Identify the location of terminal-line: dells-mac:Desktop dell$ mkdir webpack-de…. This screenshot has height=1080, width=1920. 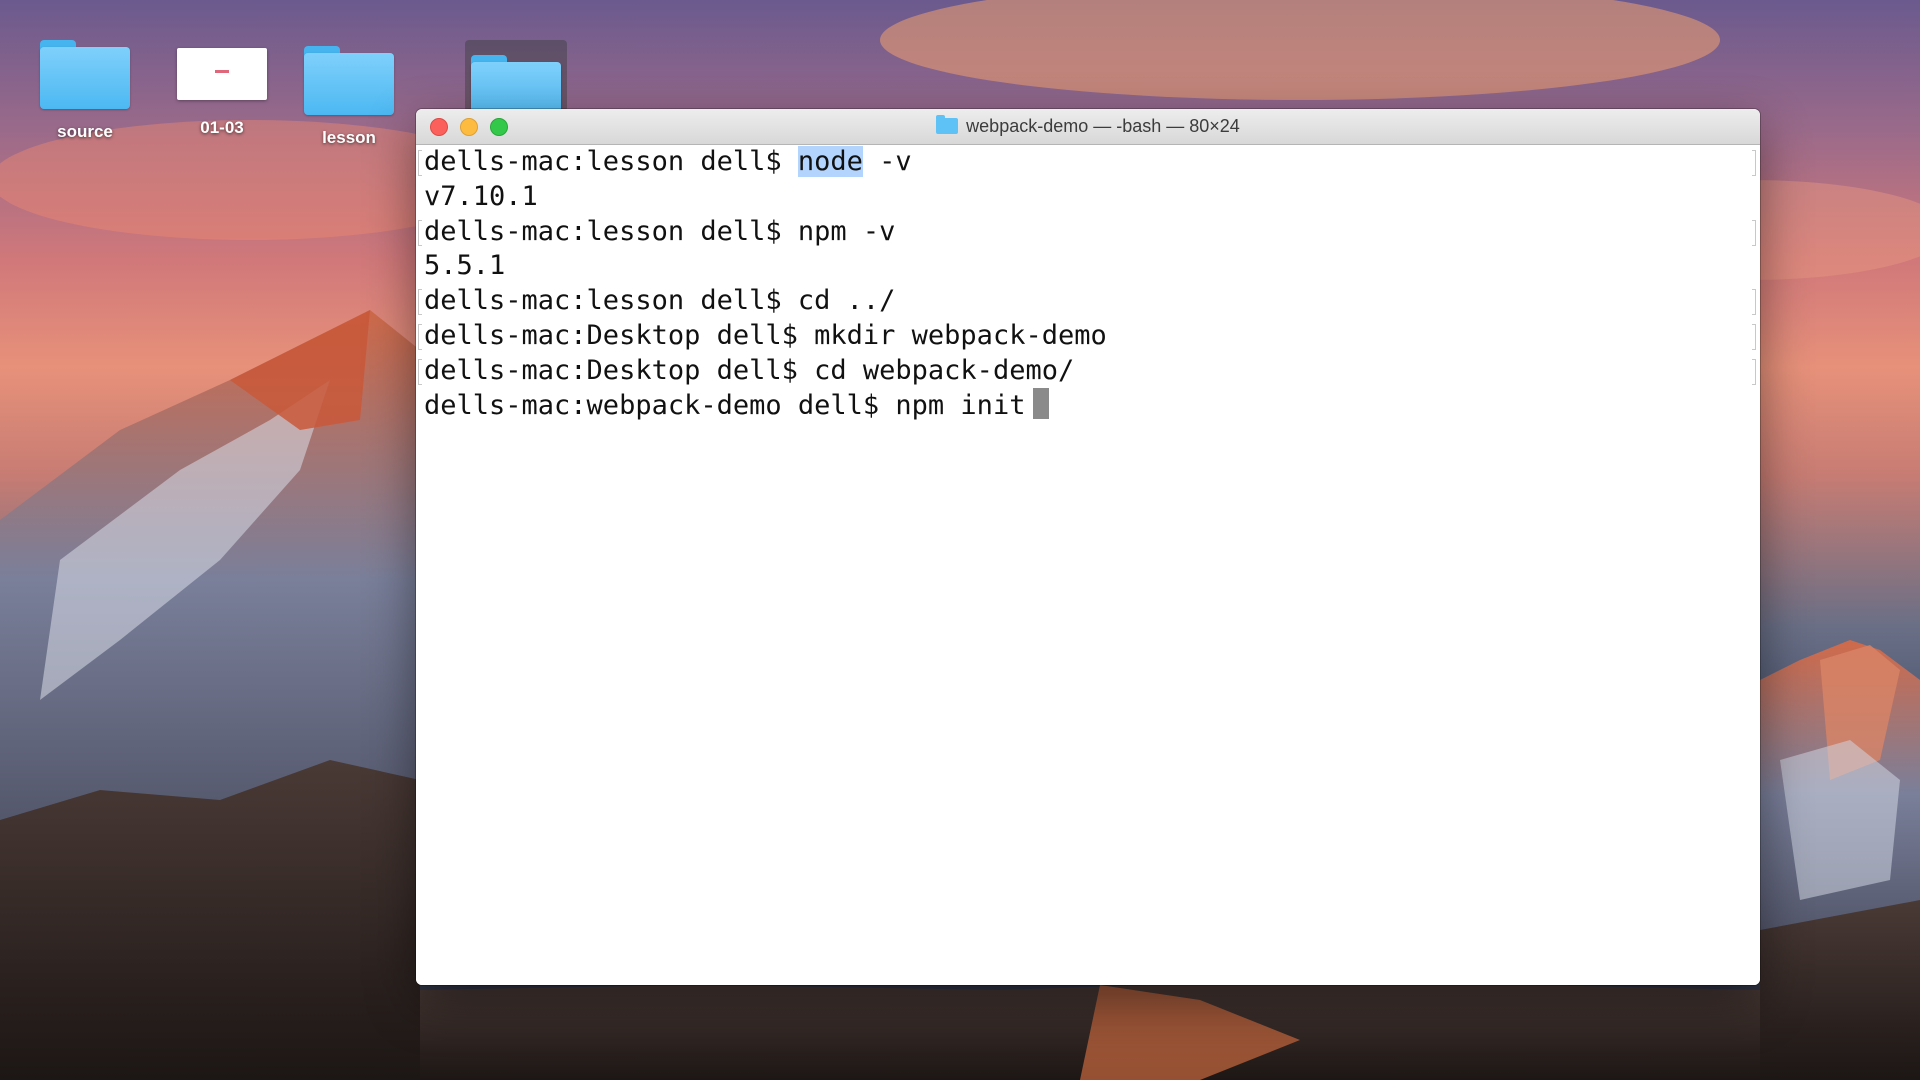
(765, 335).